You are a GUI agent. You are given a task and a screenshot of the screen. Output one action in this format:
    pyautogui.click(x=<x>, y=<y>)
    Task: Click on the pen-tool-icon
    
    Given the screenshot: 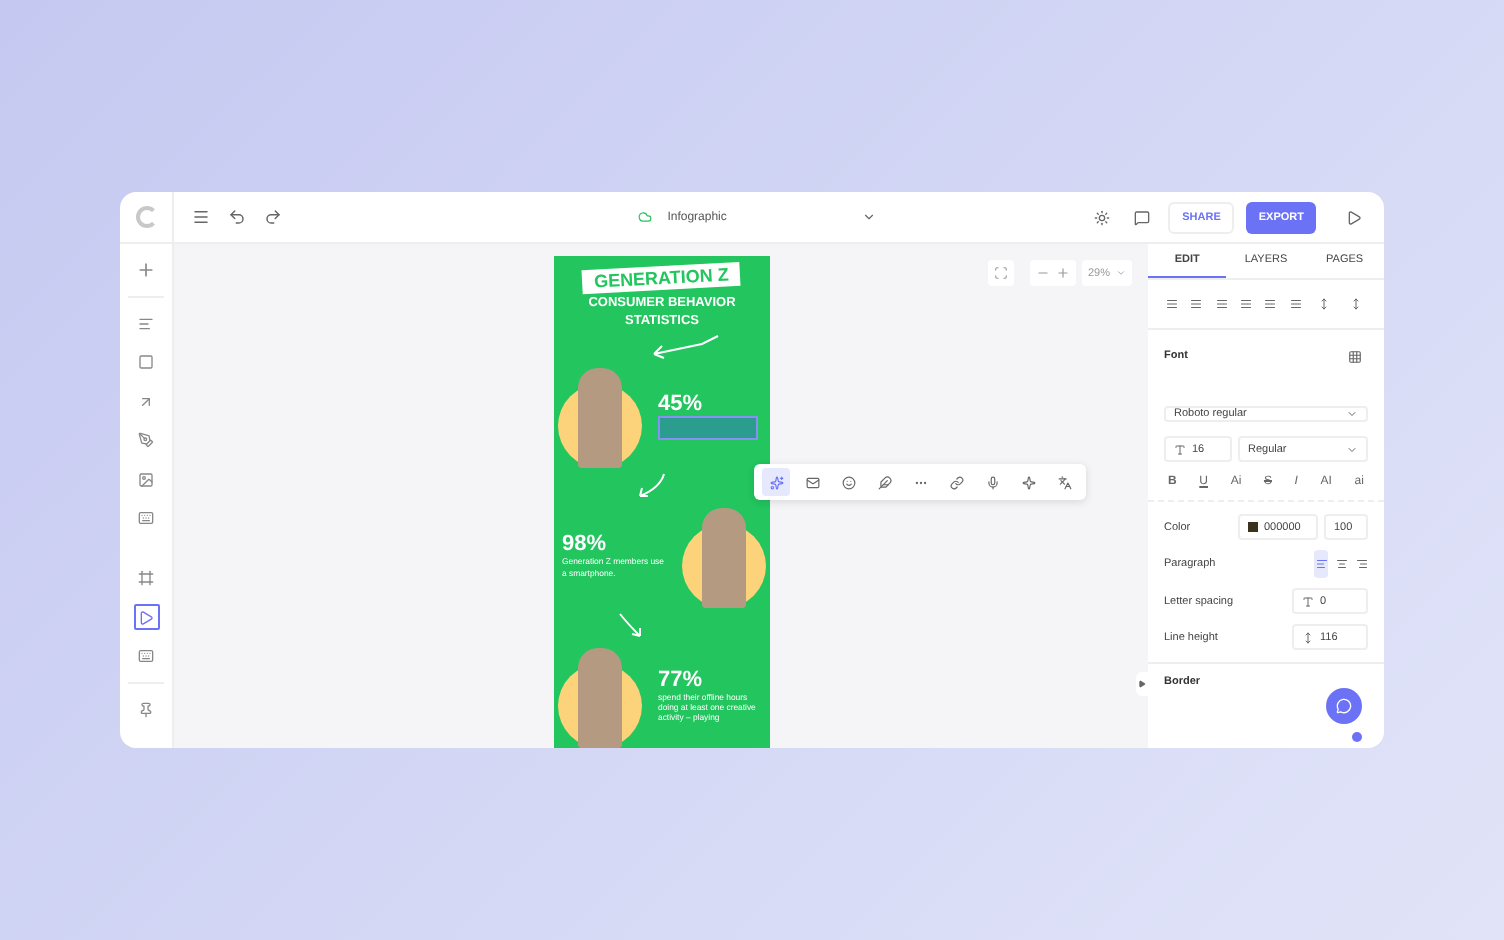 What is the action you would take?
    pyautogui.click(x=146, y=440)
    